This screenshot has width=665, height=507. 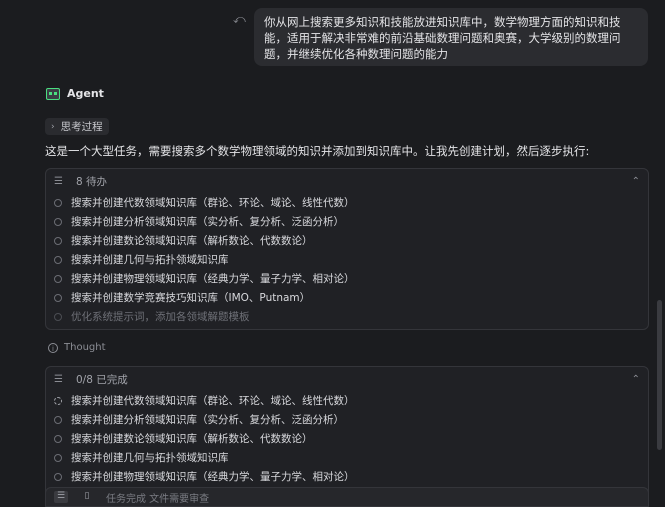 What do you see at coordinates (102, 379) in the screenshot?
I see `todo-progress: 0/8 已完成` at bounding box center [102, 379].